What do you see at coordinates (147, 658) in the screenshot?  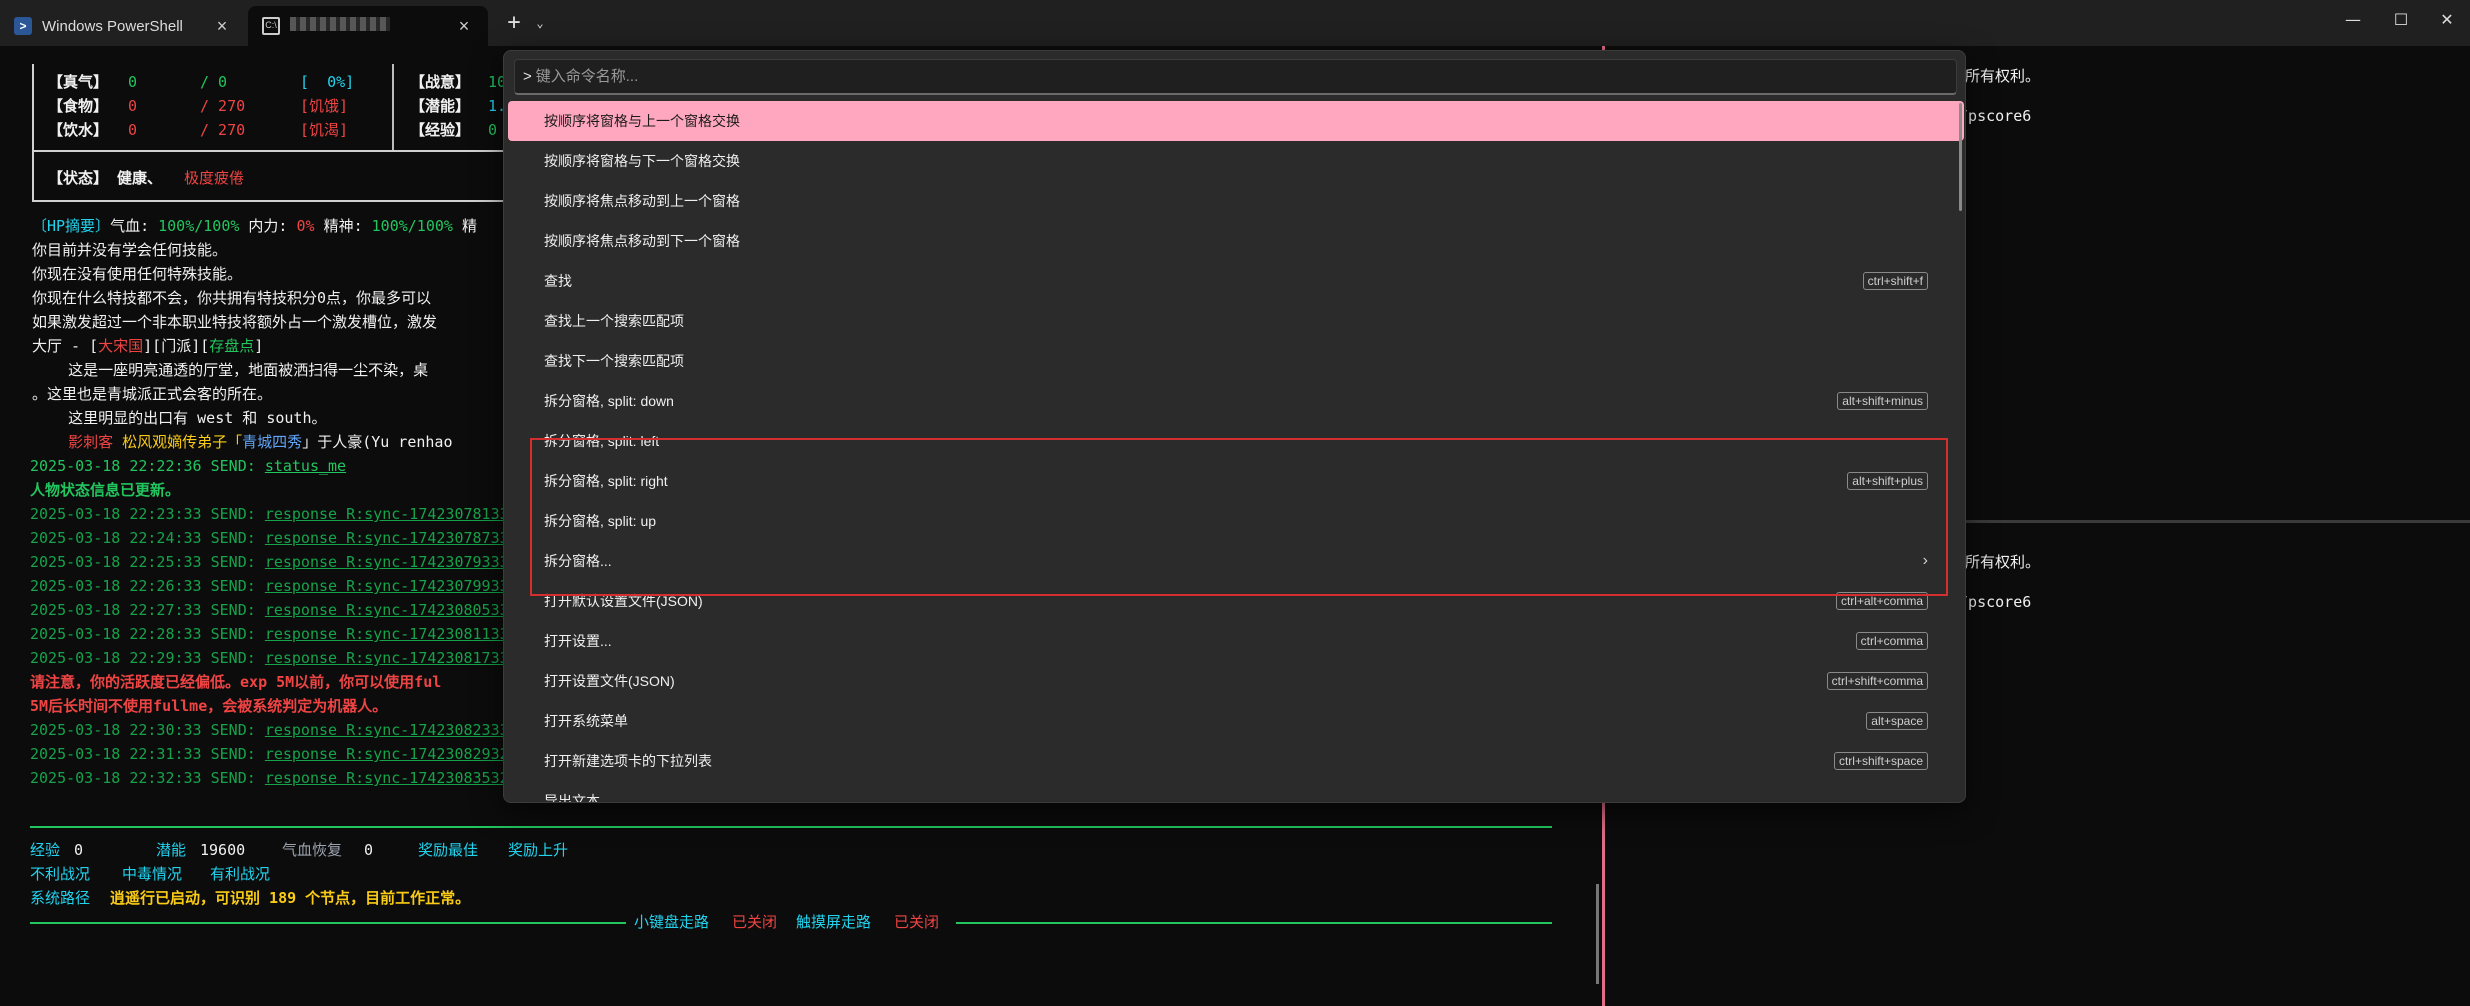 I see `timestamp: 2025-03-18 22:29:33 SEND:` at bounding box center [147, 658].